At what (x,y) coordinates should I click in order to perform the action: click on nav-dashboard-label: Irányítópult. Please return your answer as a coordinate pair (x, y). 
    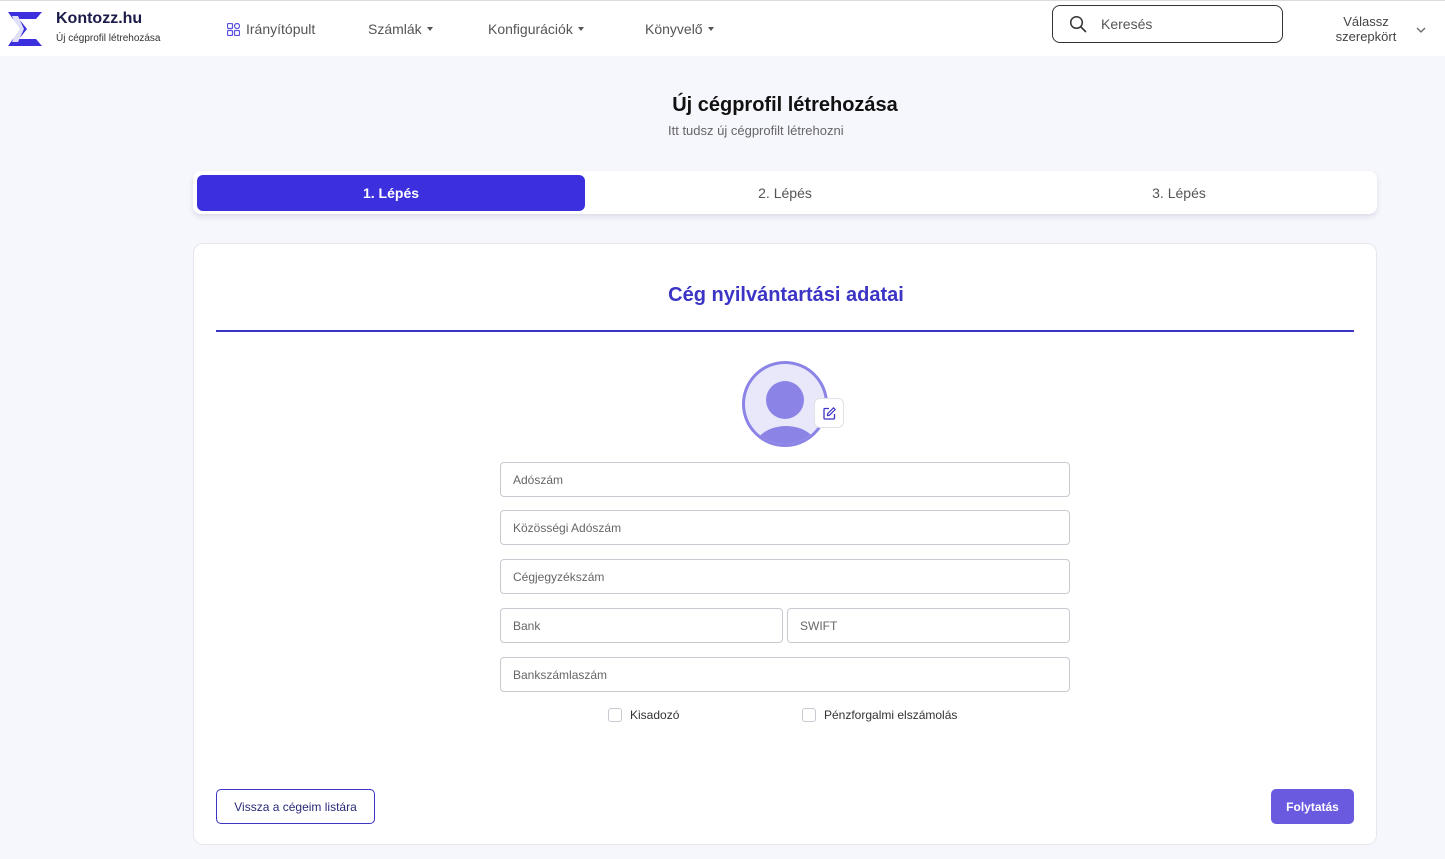
    Looking at the image, I should click on (281, 29).